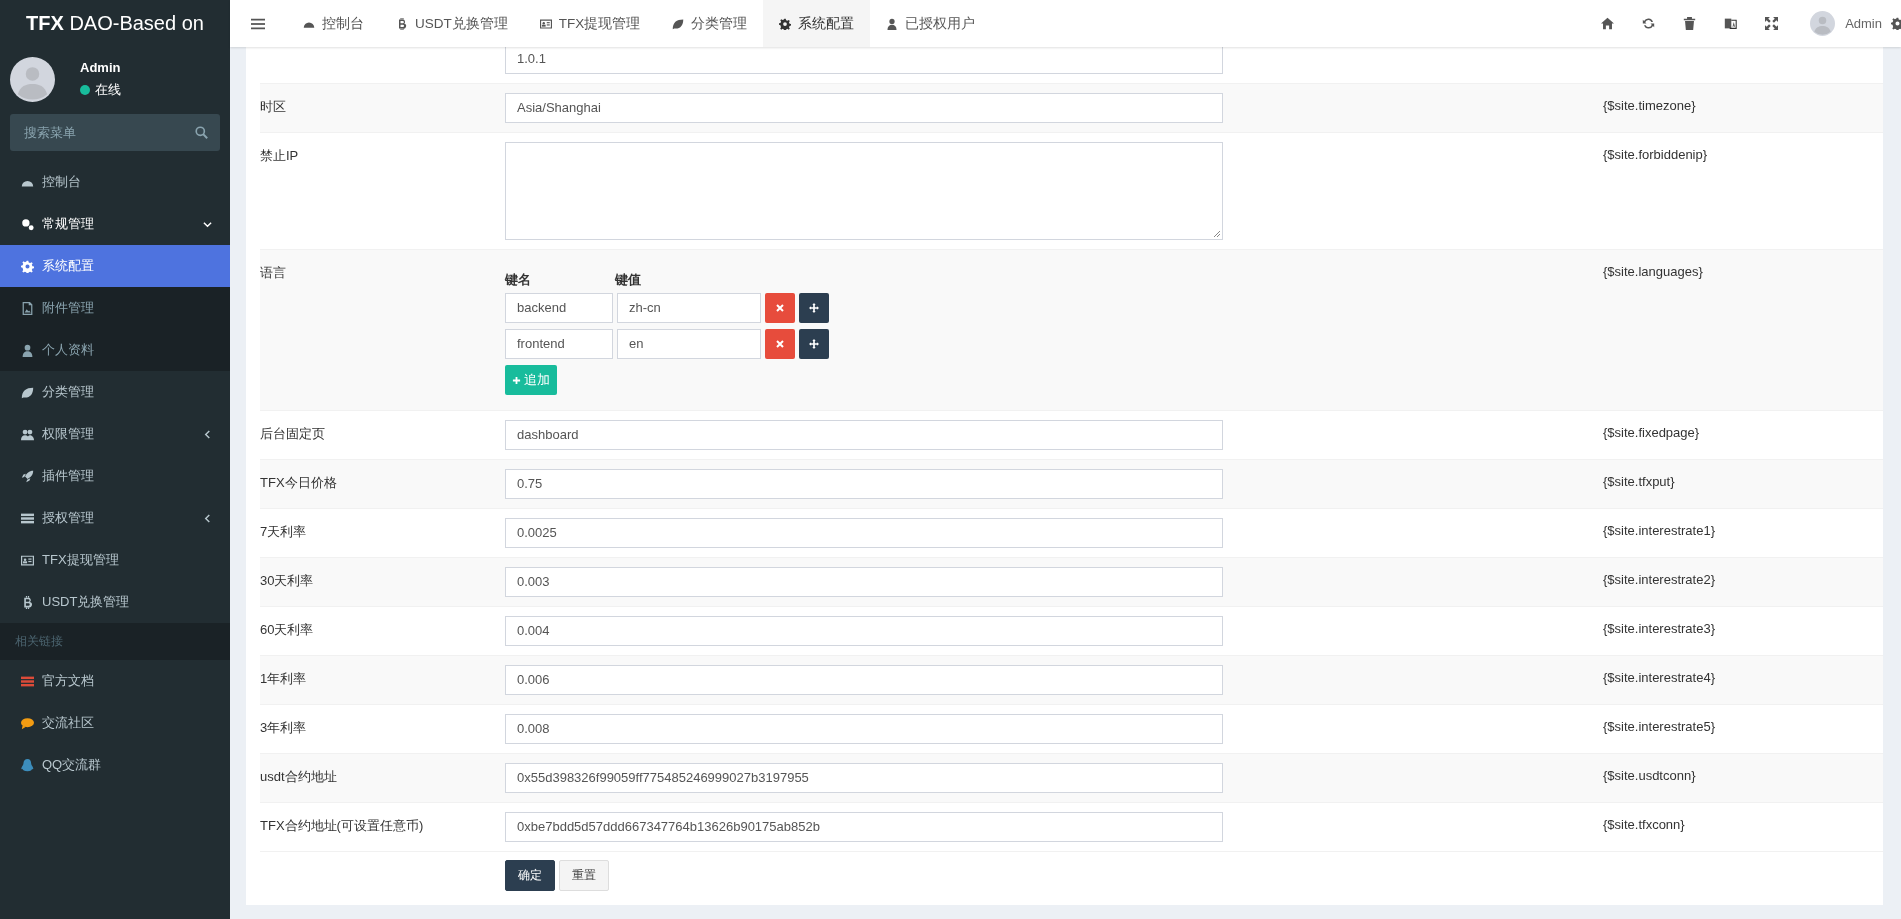  Describe the element at coordinates (864, 60) in the screenshot. I see `input-field: 1.0.1` at that location.